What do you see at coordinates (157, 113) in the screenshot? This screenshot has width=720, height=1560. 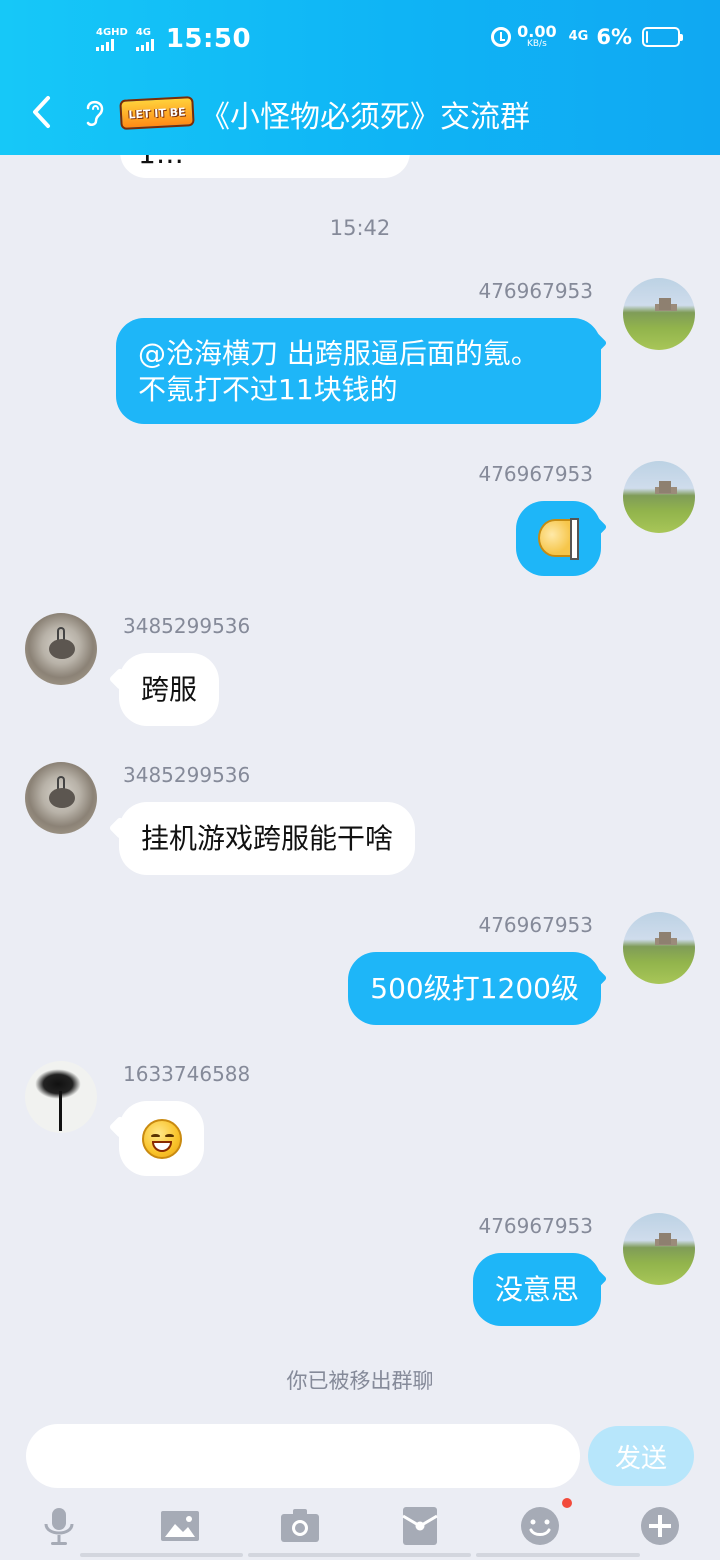 I see `group-logo: LET IT BE` at bounding box center [157, 113].